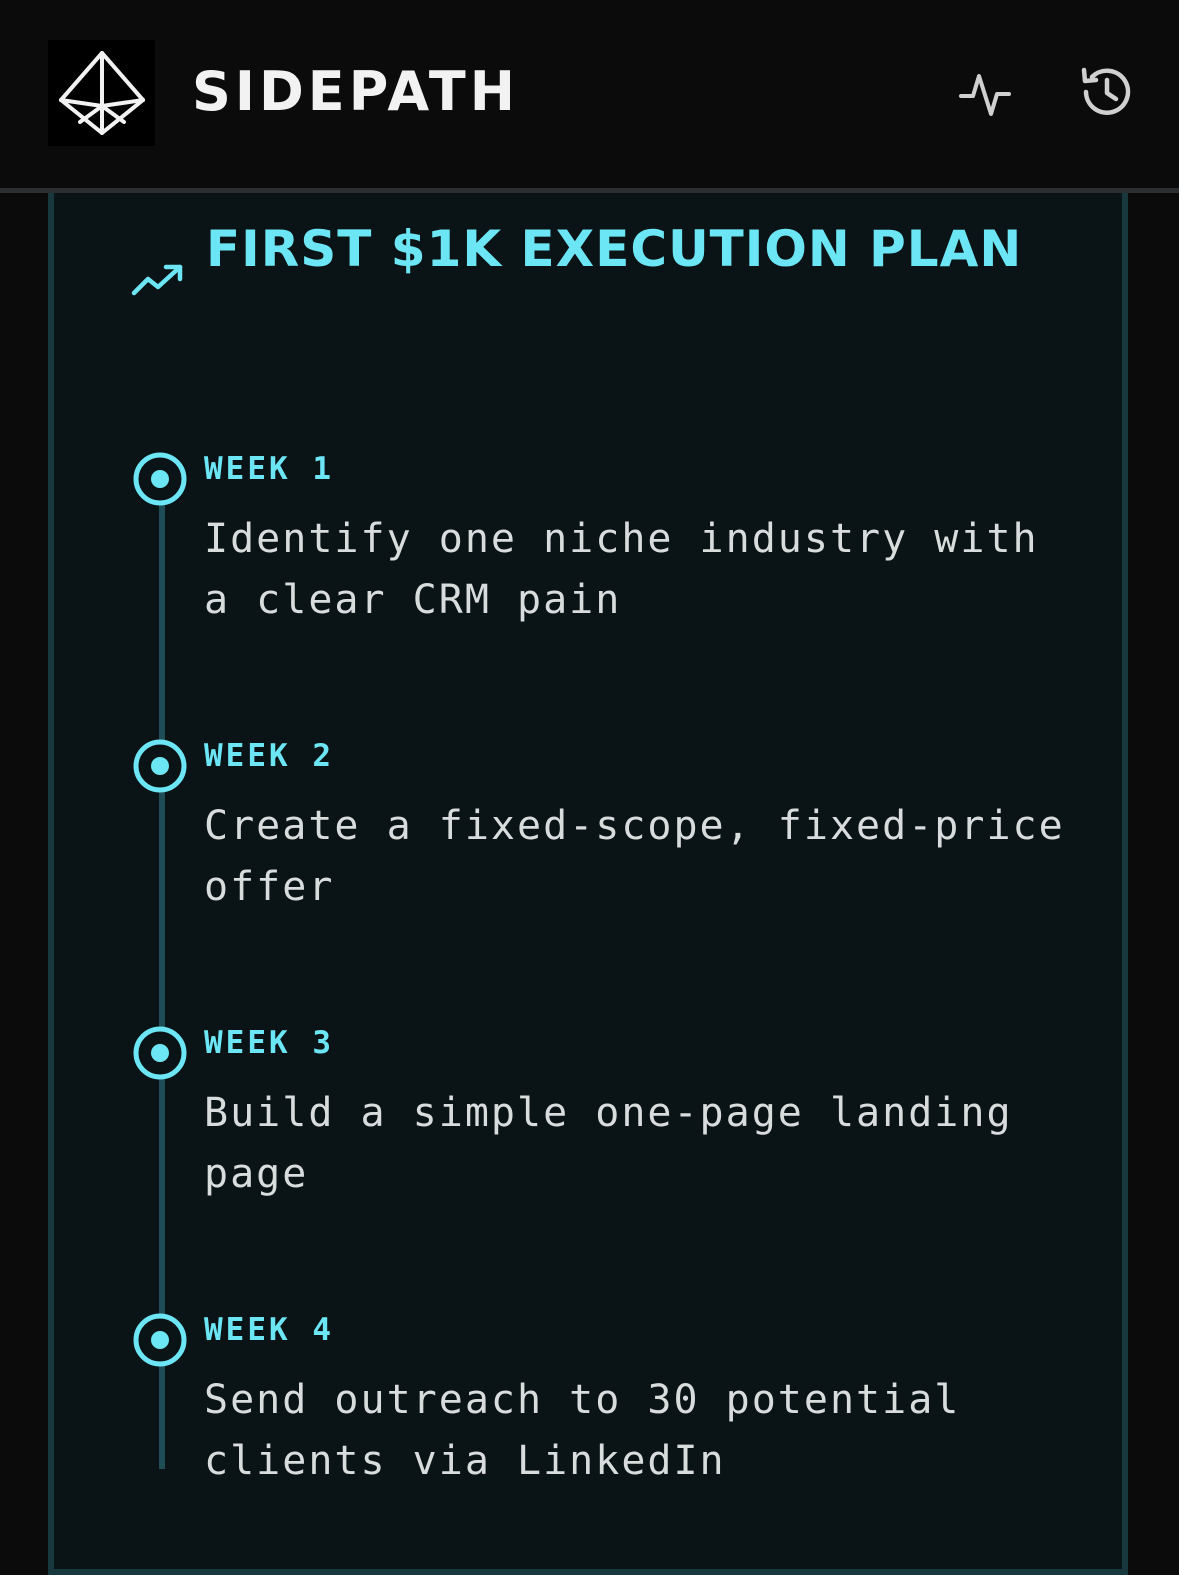  I want to click on week-label: WEEK 2, so click(269, 756).